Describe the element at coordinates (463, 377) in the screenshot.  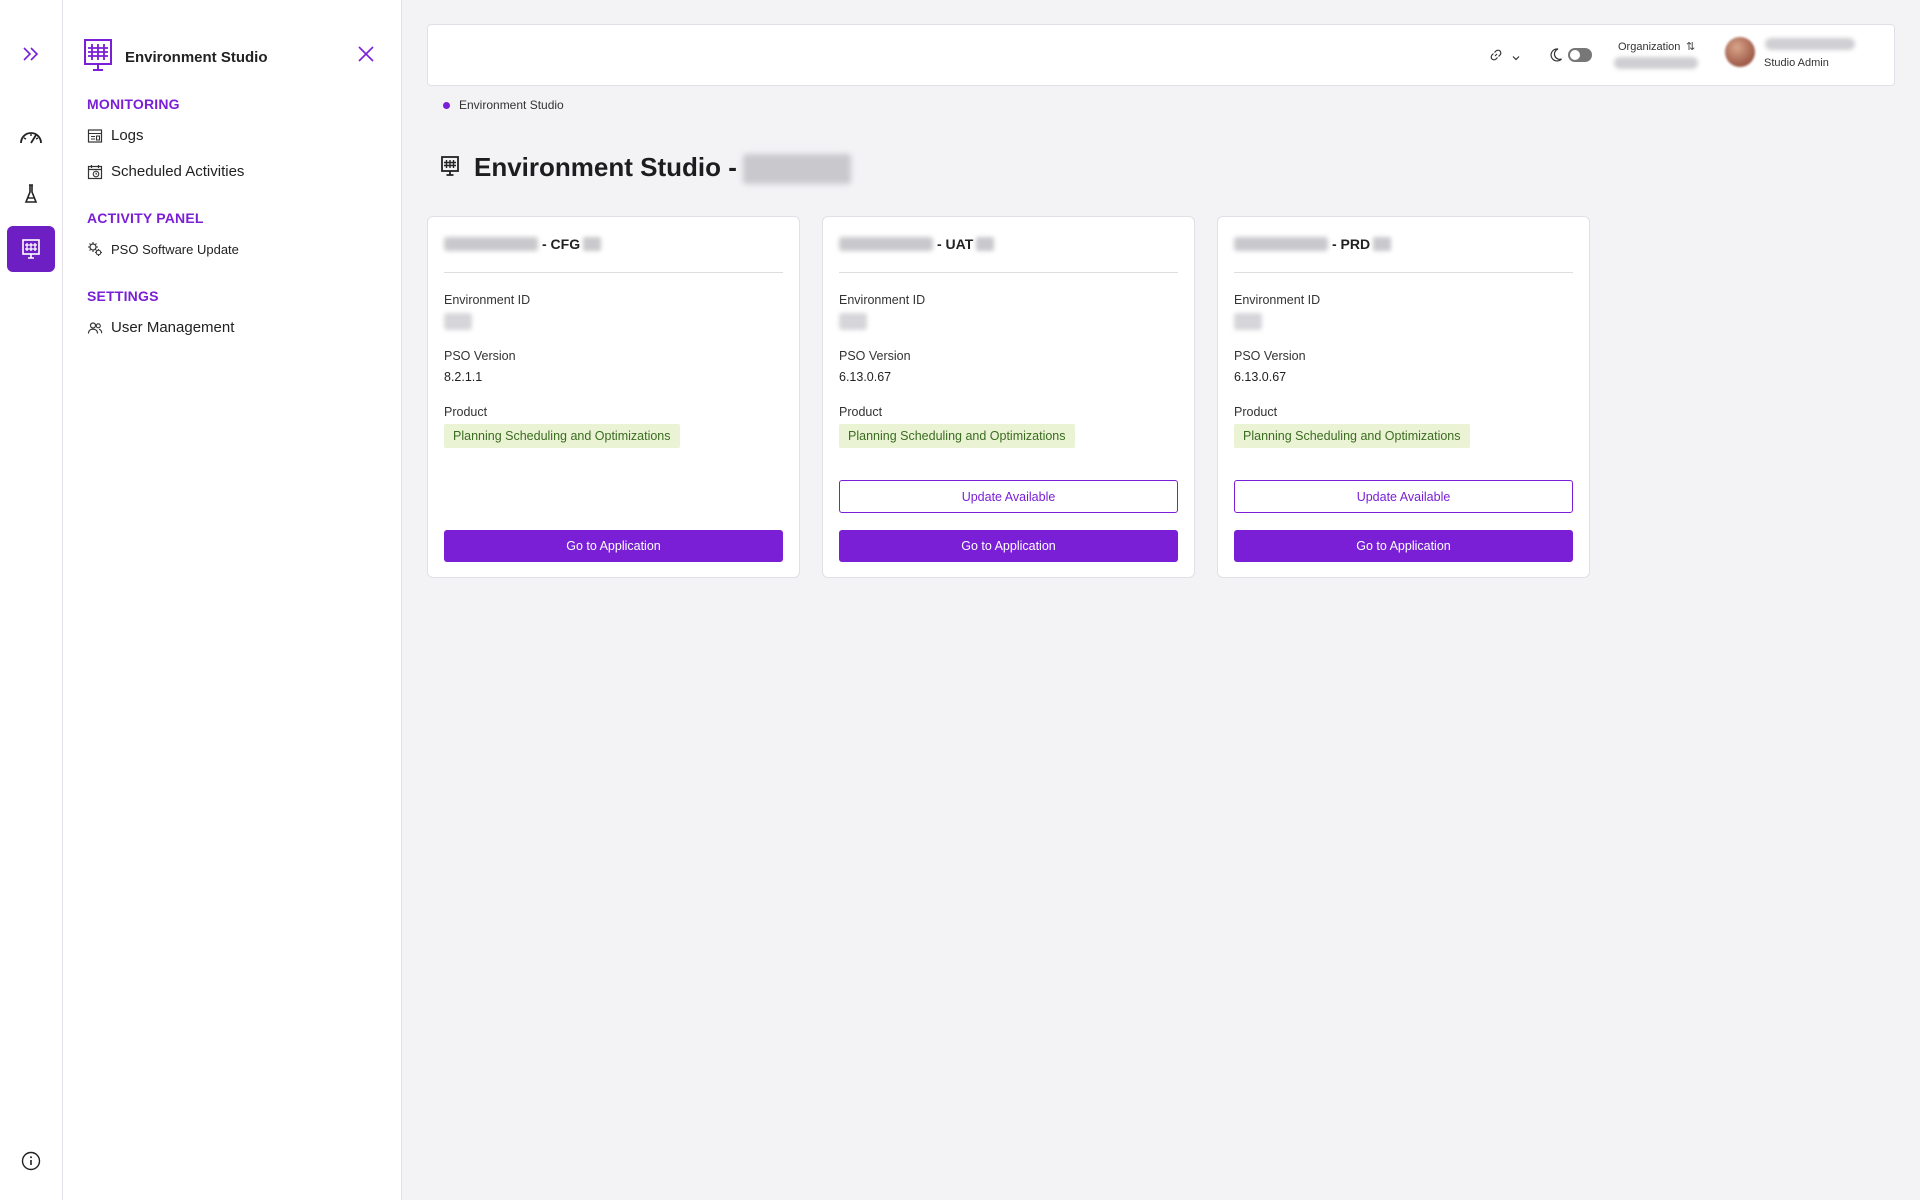
I see `pso-version-value: 8.2.1.1` at that location.